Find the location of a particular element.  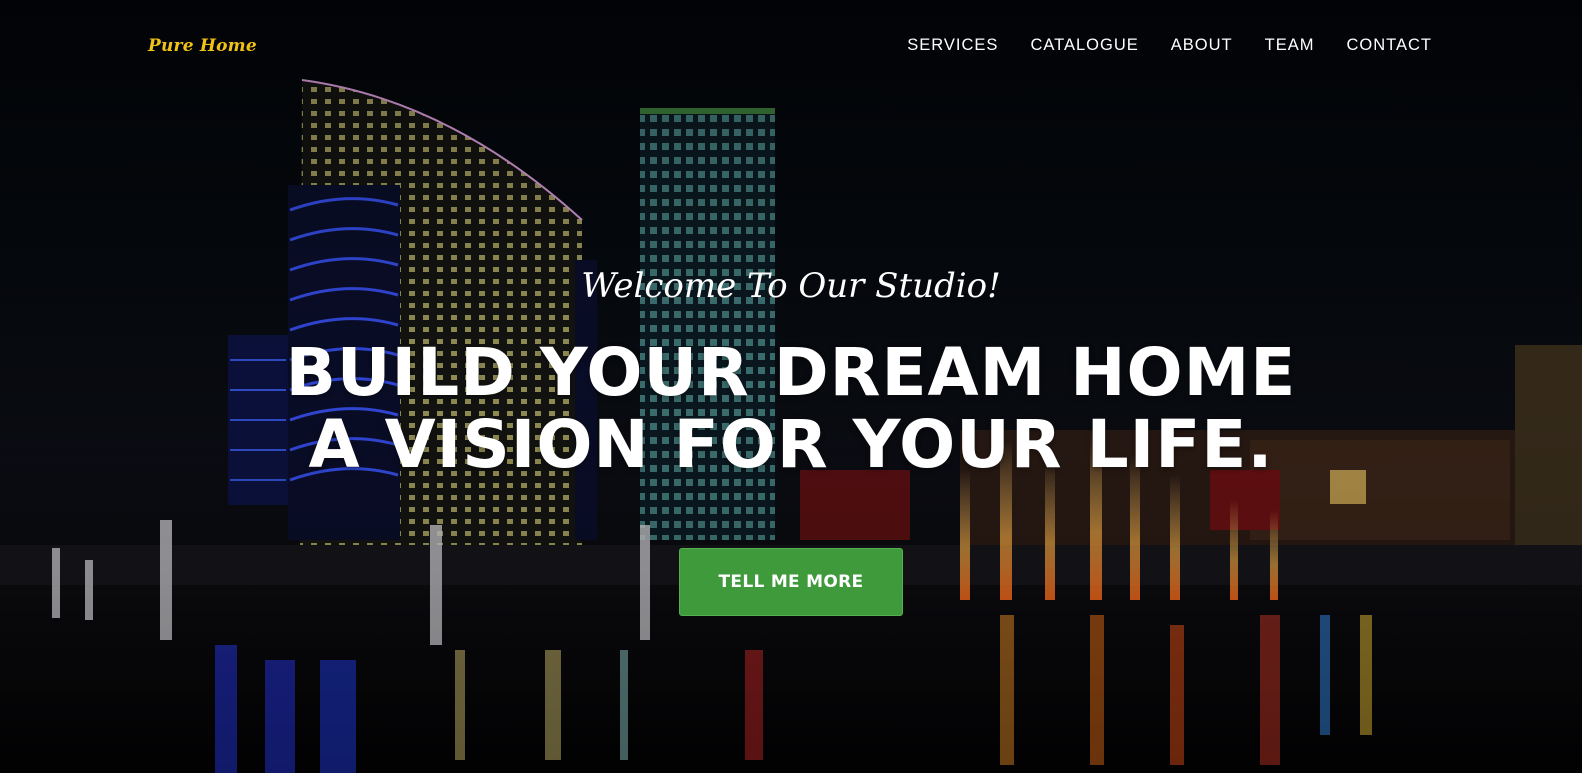

nav-link-contact: CONTACT is located at coordinates (1389, 45).